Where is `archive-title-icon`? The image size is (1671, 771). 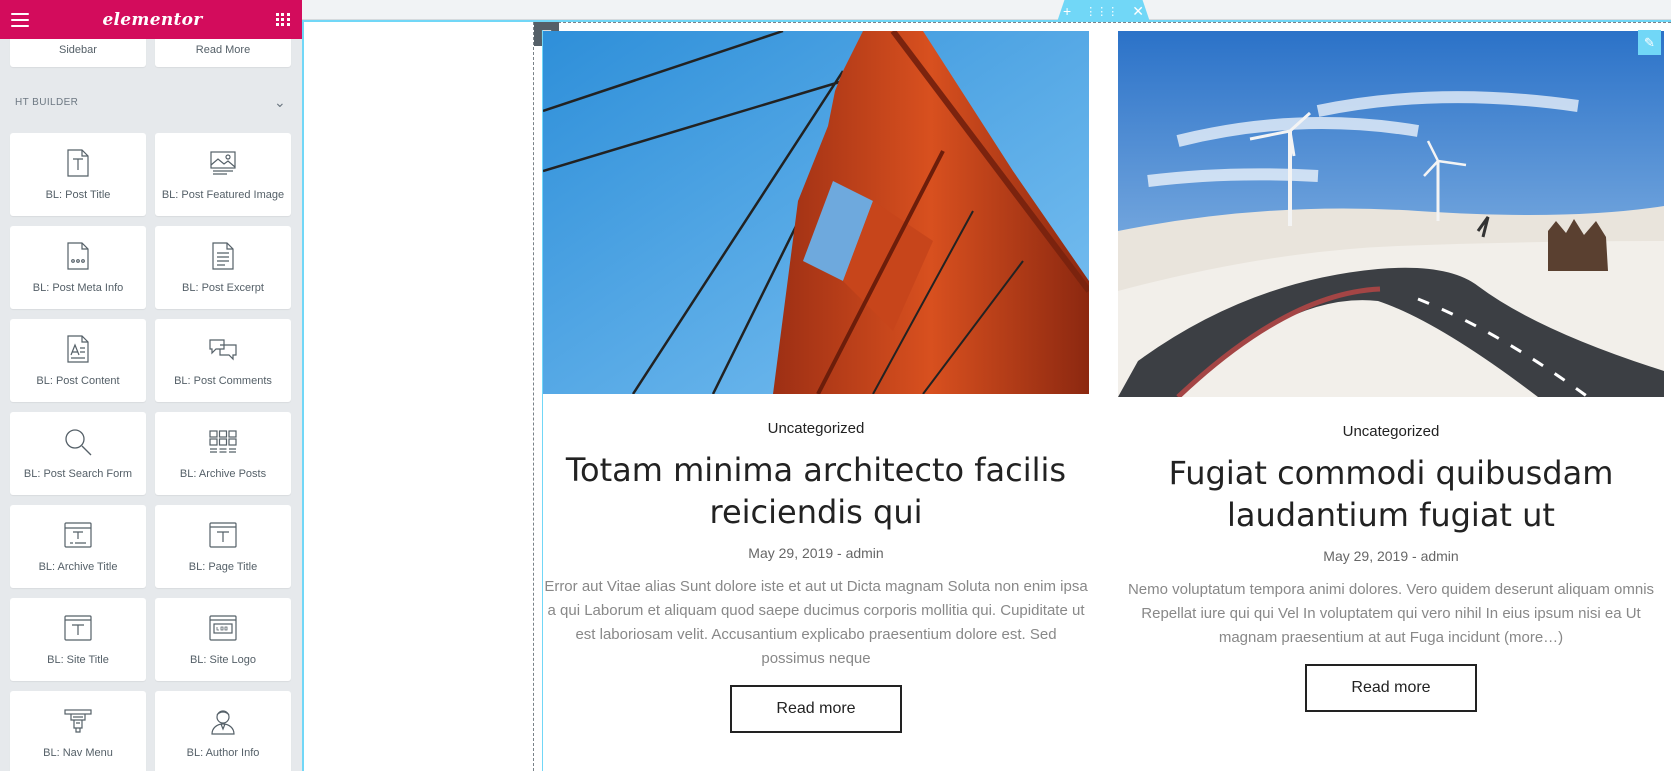
archive-title-icon is located at coordinates (78, 535).